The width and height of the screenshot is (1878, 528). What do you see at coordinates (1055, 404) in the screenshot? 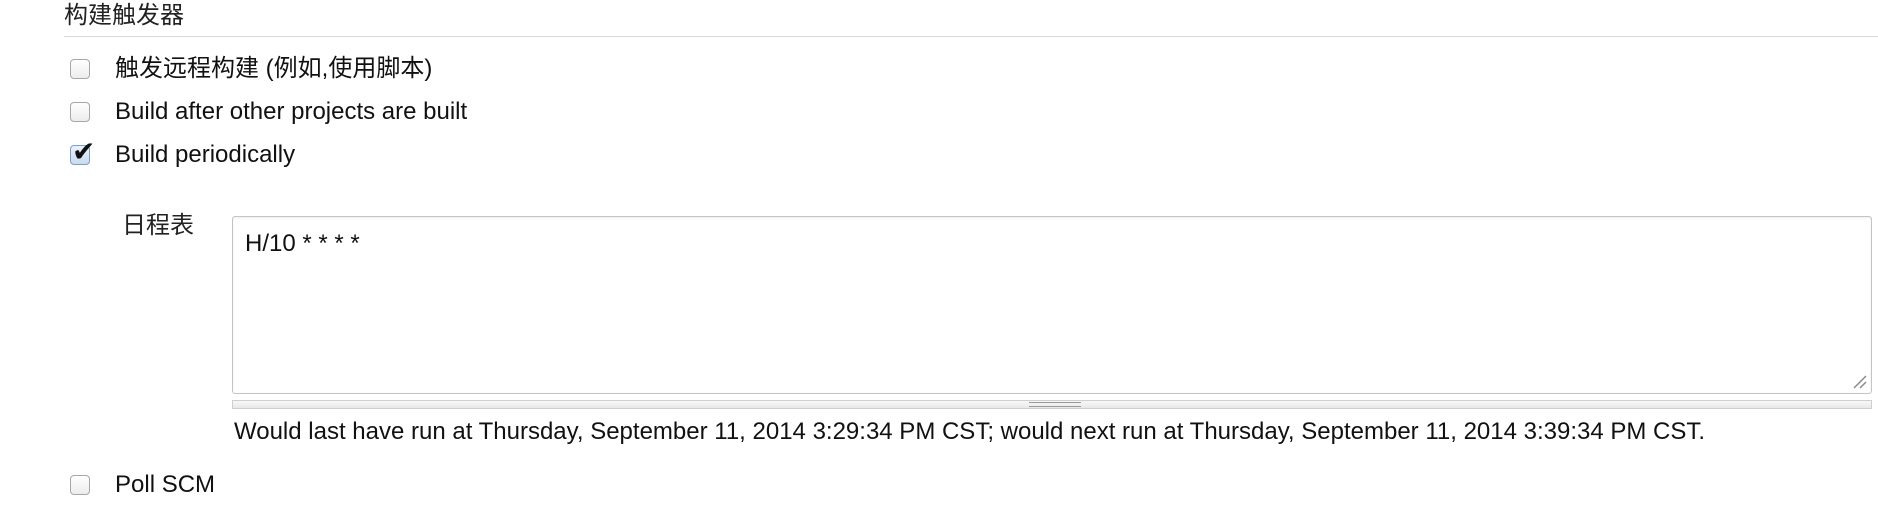
I see `expand-grip-icon` at bounding box center [1055, 404].